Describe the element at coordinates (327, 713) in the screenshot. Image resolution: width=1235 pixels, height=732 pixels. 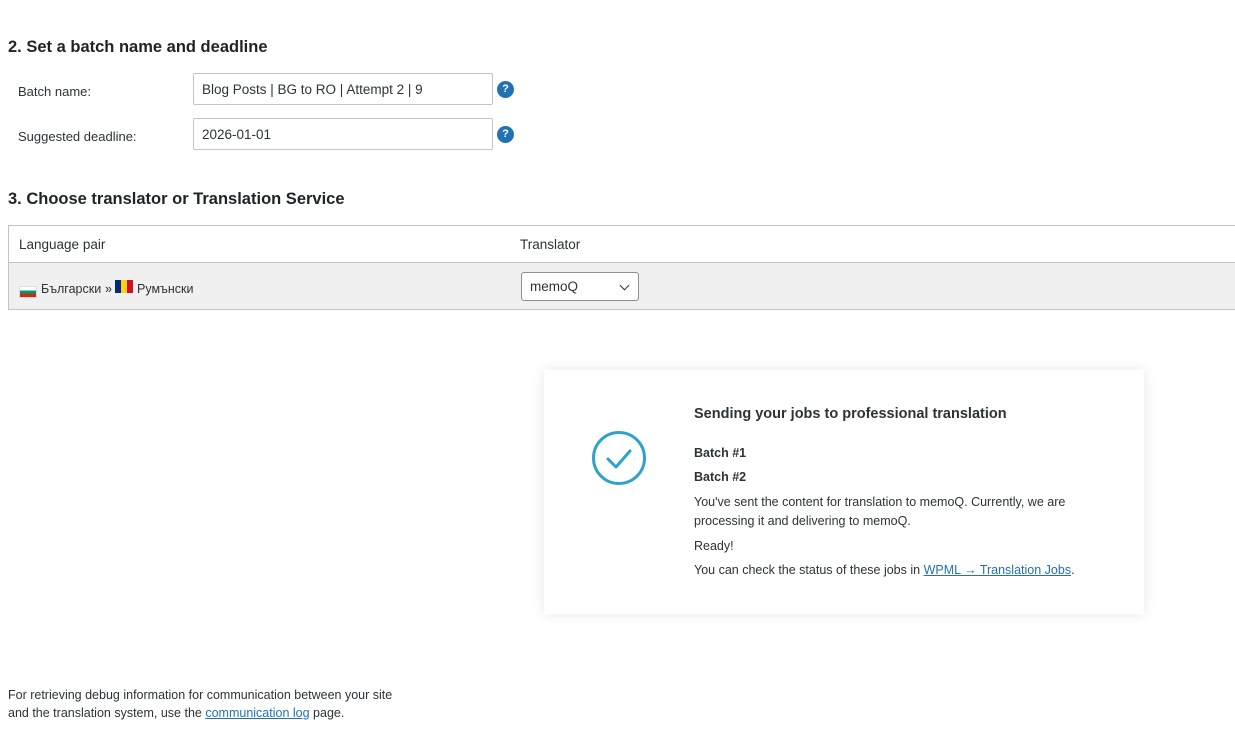
I see `footer-suffix: page.` at that location.